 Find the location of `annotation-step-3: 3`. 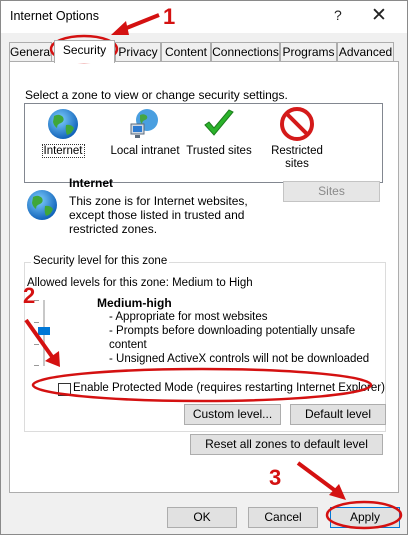

annotation-step-3: 3 is located at coordinates (275, 477).